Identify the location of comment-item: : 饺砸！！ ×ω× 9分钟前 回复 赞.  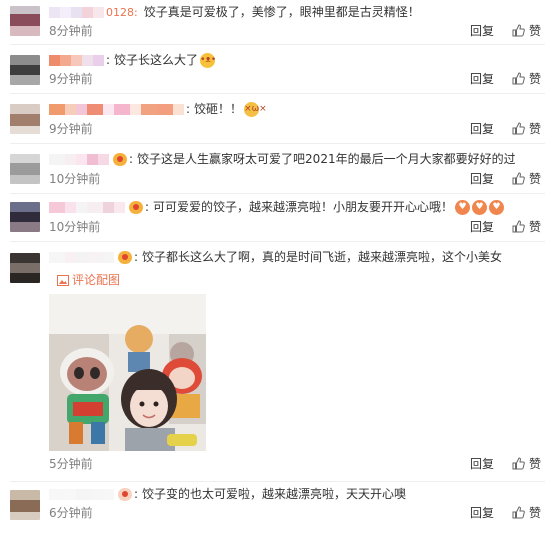
(276, 119).